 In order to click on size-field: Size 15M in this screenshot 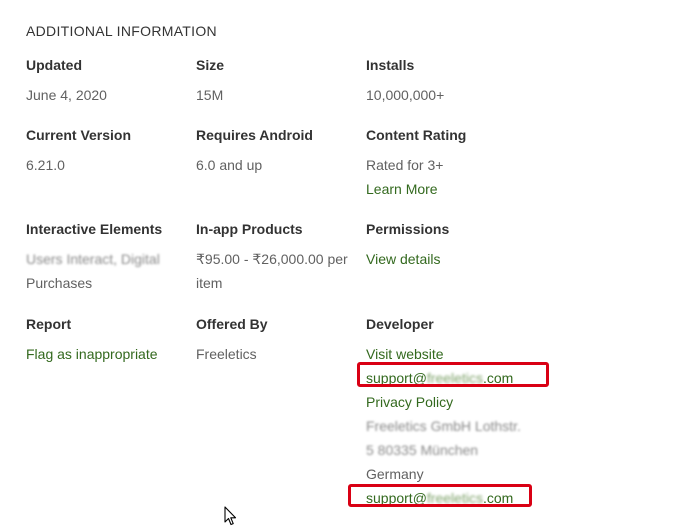, I will do `click(210, 82)`.